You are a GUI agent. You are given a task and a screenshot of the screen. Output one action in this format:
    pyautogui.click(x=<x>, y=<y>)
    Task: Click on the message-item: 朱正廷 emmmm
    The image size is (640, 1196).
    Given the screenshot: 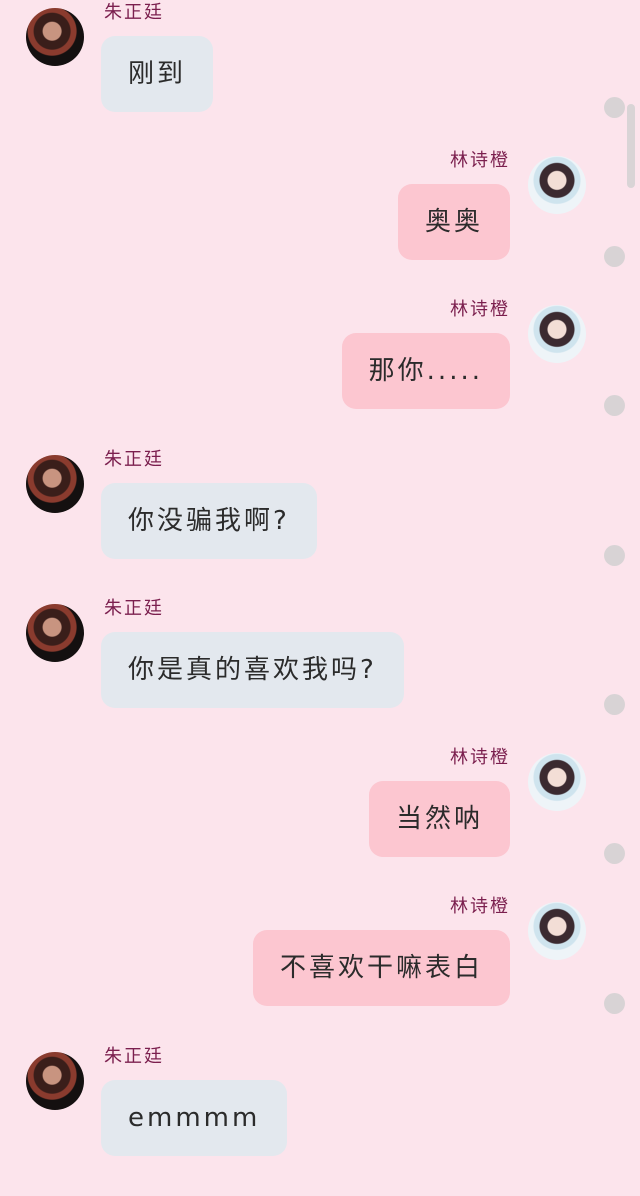 What is the action you would take?
    pyautogui.click(x=320, y=1121)
    